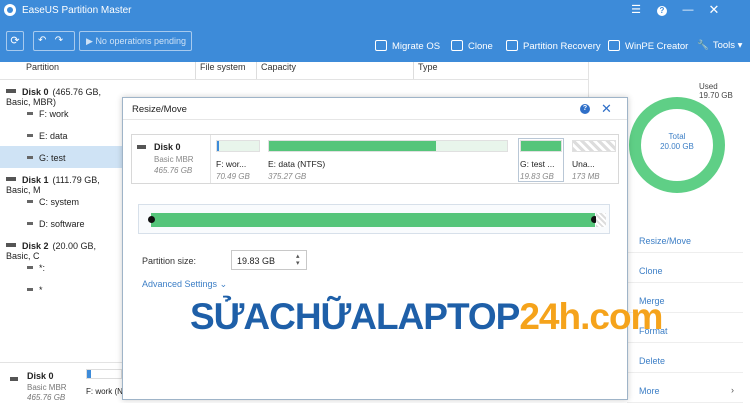 The width and height of the screenshot is (750, 403). I want to click on undo-icon: ↶, so click(42, 40).